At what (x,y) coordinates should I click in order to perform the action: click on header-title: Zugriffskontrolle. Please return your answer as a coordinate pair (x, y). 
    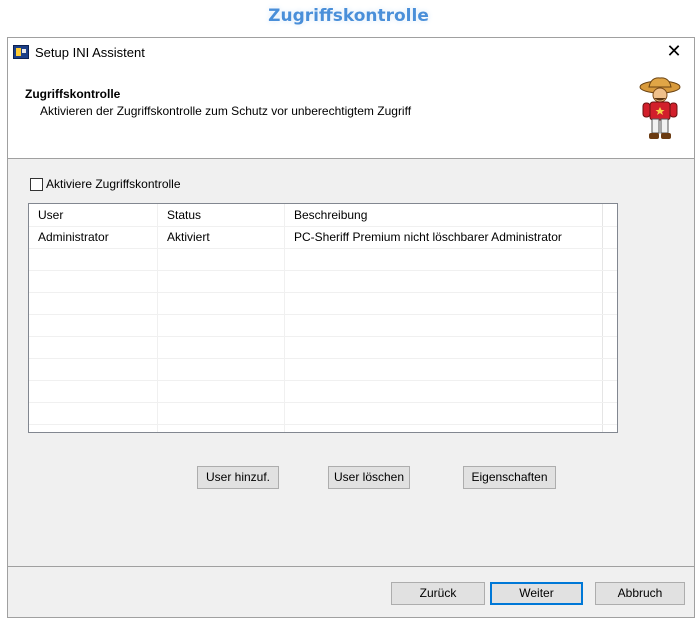
    Looking at the image, I should click on (73, 94).